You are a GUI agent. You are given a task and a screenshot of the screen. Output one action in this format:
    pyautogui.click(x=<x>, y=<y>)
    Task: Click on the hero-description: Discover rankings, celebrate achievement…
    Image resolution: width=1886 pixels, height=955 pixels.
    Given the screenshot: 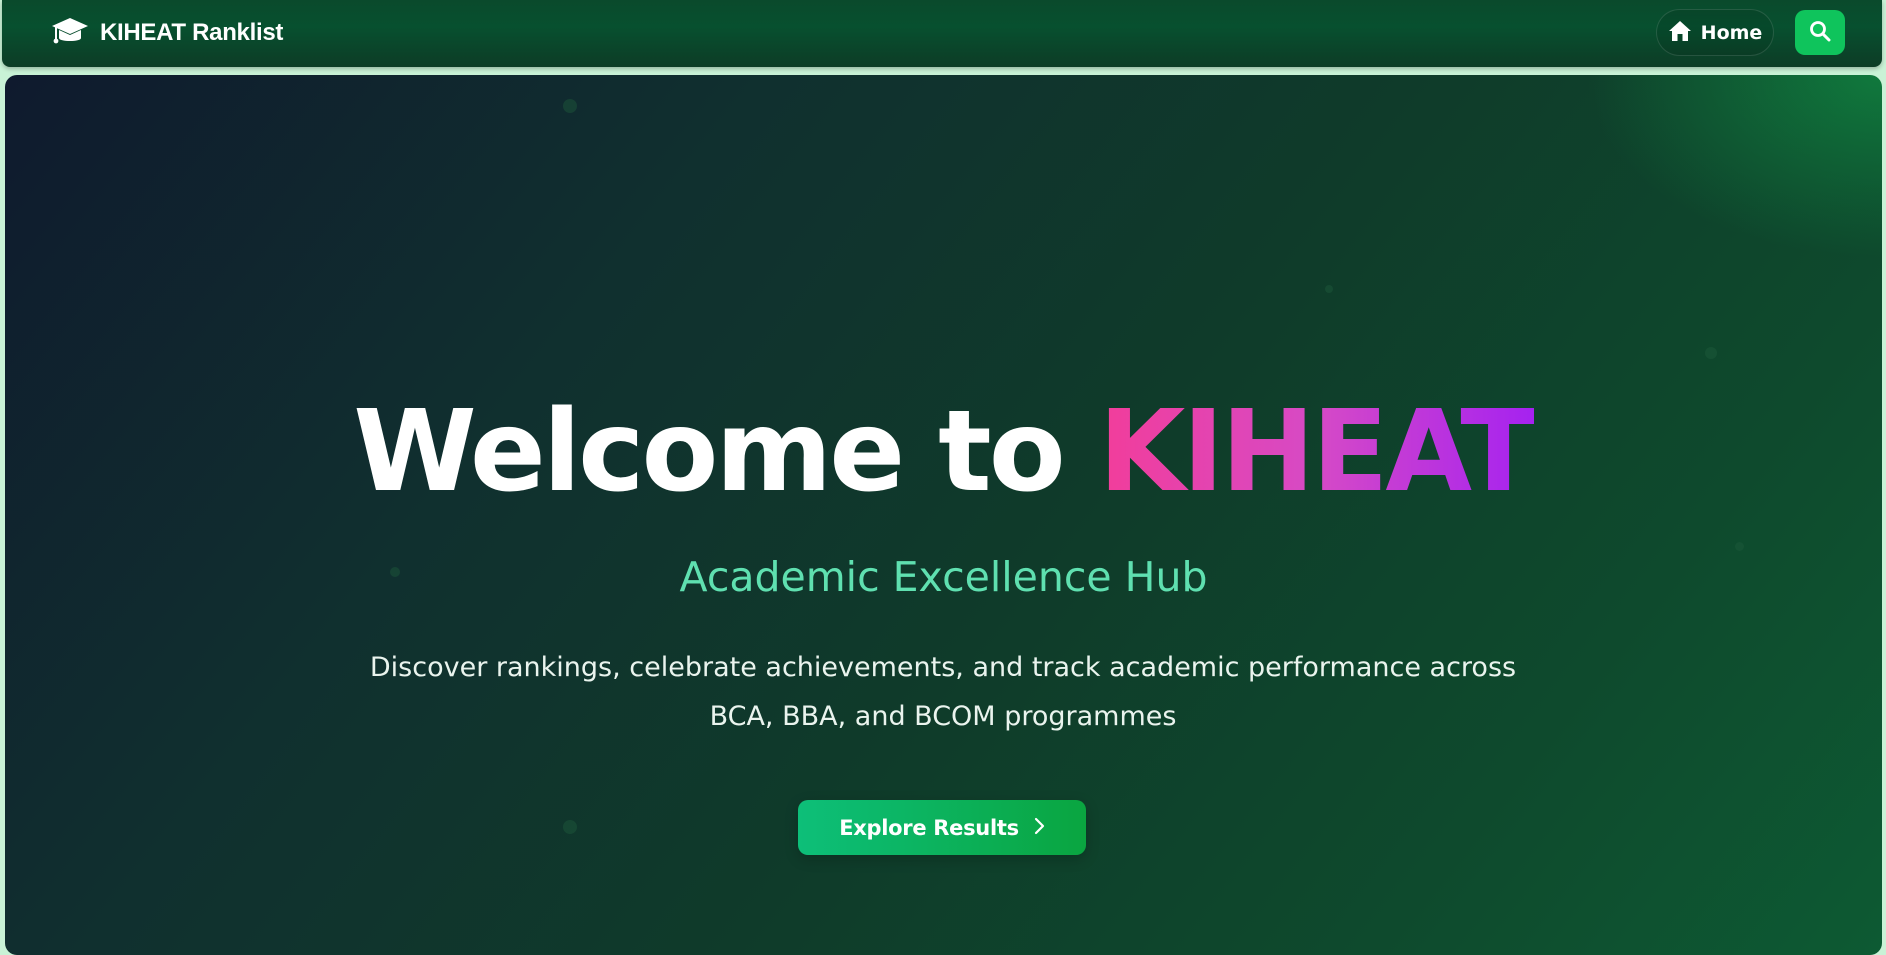 What is the action you would take?
    pyautogui.click(x=943, y=692)
    